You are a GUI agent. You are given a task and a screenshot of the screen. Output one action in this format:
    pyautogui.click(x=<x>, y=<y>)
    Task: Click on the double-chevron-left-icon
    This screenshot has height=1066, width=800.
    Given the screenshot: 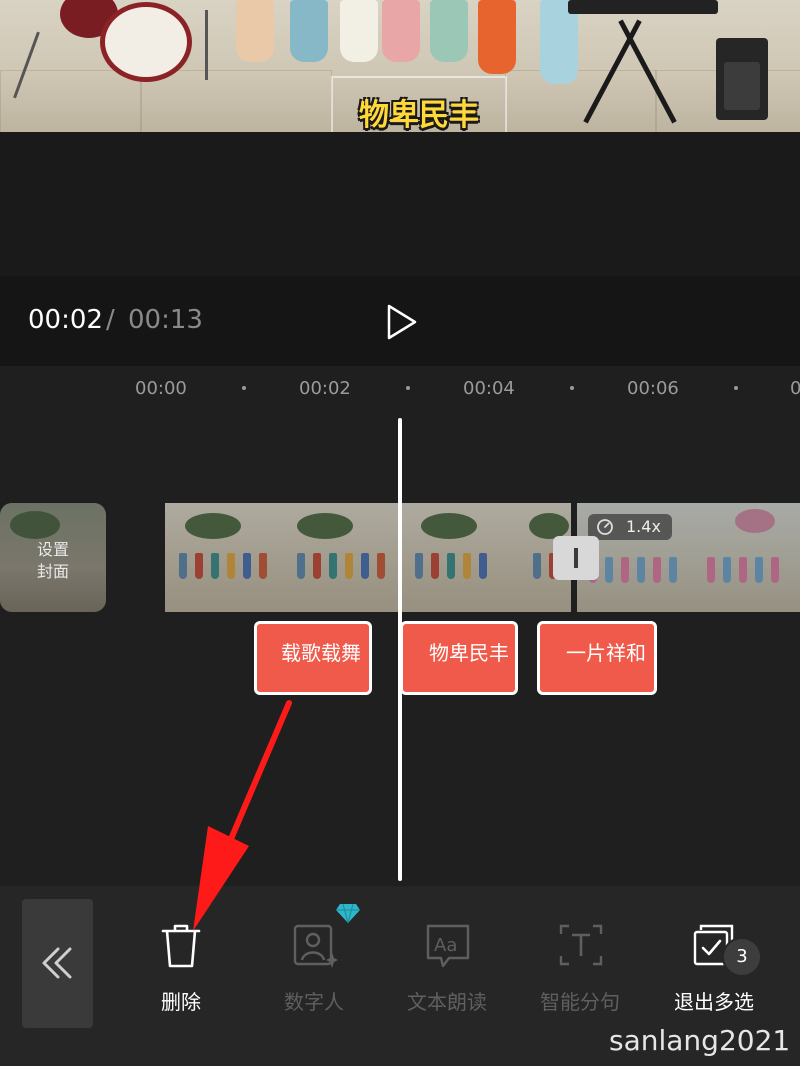 What is the action you would take?
    pyautogui.click(x=57, y=963)
    